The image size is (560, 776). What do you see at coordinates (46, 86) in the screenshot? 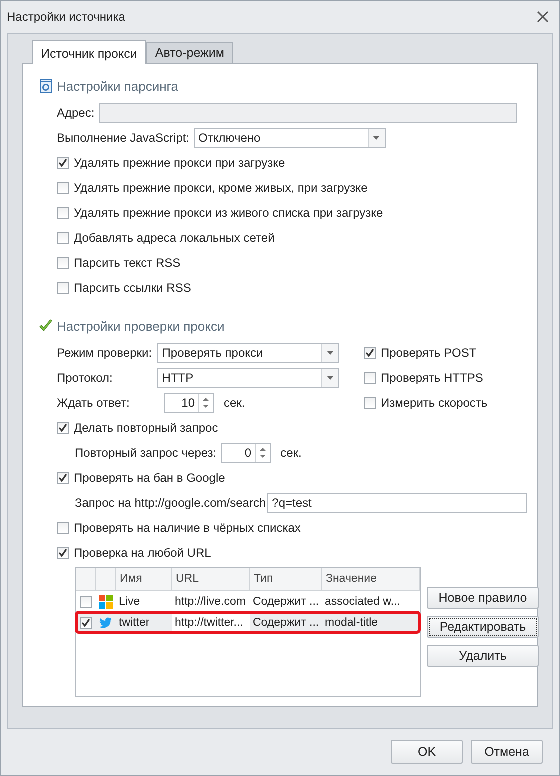
I see `window-gear-icon` at bounding box center [46, 86].